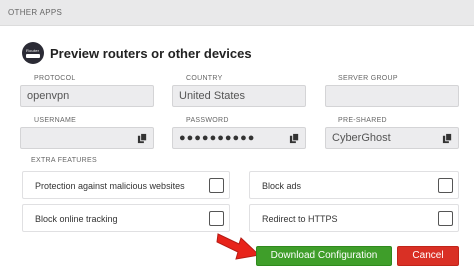  Describe the element at coordinates (48, 96) in the screenshot. I see `protocol-value: openvpn` at that location.